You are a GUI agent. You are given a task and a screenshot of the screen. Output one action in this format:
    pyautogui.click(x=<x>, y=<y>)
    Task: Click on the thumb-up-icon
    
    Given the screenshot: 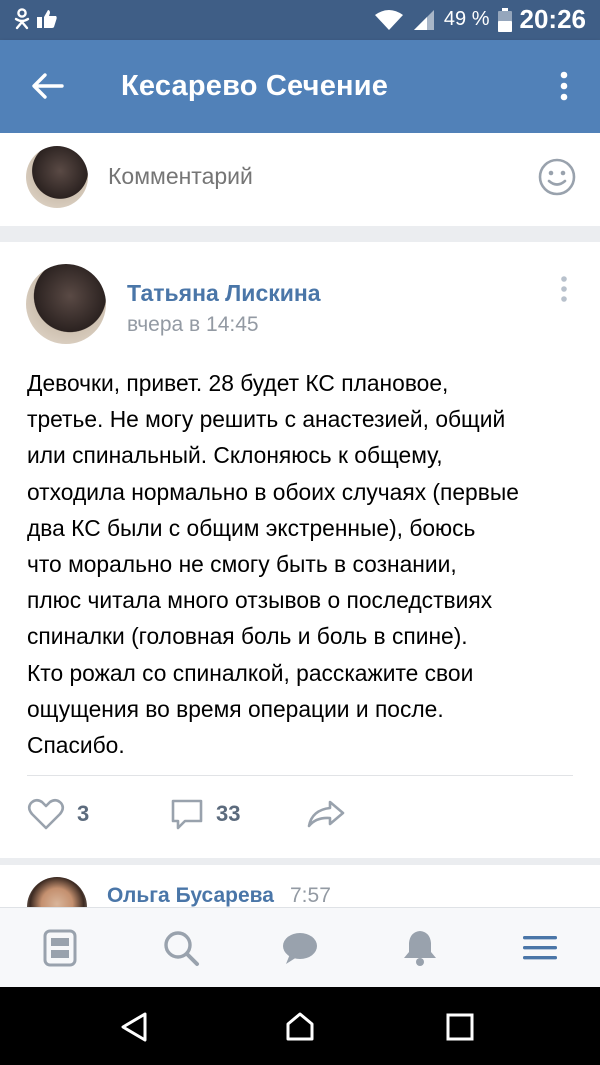 What is the action you would take?
    pyautogui.click(x=47, y=19)
    